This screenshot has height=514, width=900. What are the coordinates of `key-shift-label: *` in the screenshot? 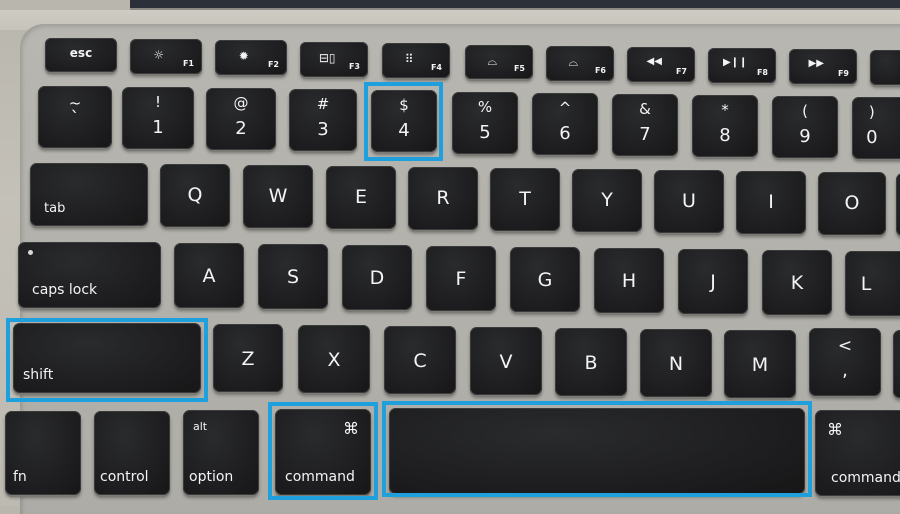 It's located at (725, 110).